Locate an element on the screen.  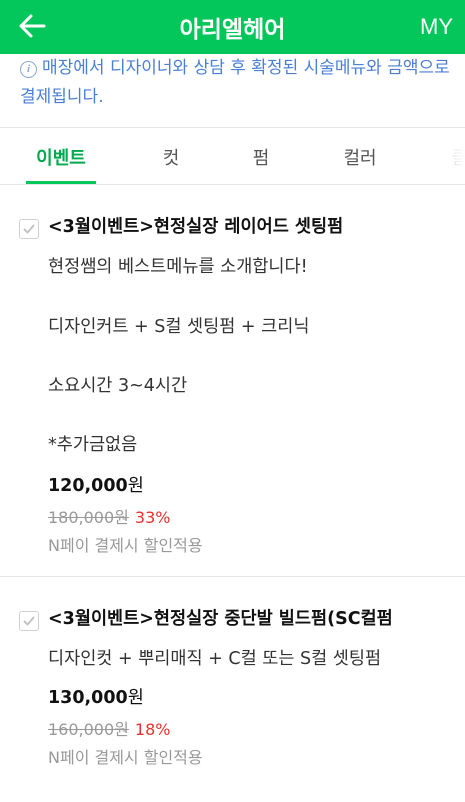
original-price-value: 180,000원 is located at coordinates (88, 517).